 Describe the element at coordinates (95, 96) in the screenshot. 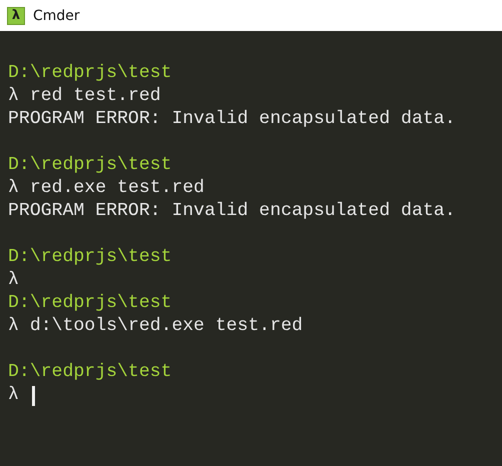

I see `command-text: red test.red` at that location.